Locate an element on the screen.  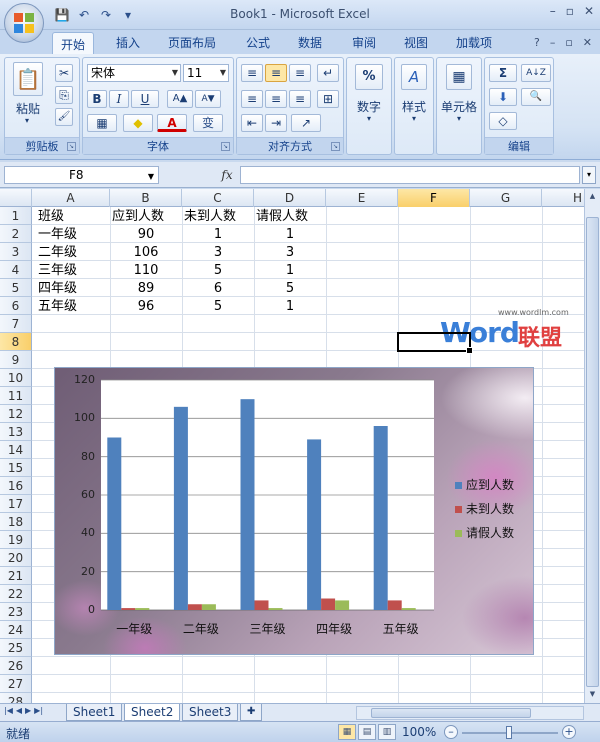
zoom-level: 100% is located at coordinates (419, 732).